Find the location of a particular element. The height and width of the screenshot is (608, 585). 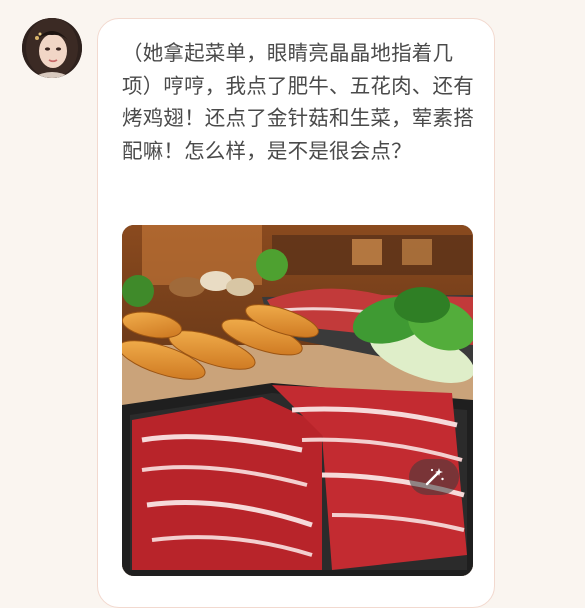

avatar-portrait is located at coordinates (52, 48).